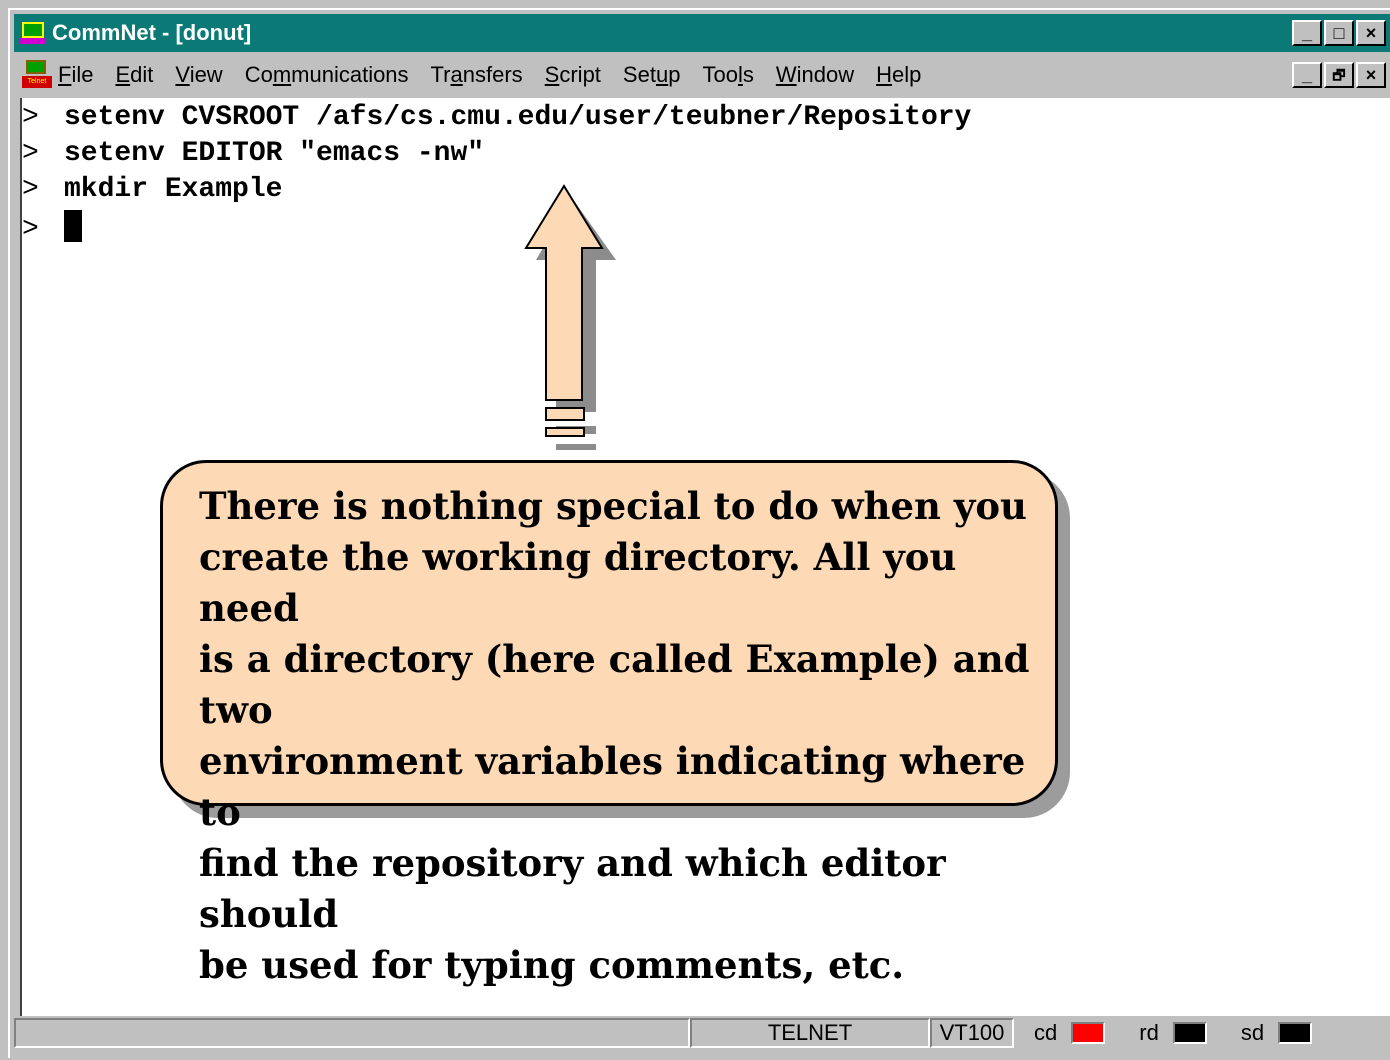  What do you see at coordinates (573, 75) in the screenshot?
I see `menu-script: Script` at bounding box center [573, 75].